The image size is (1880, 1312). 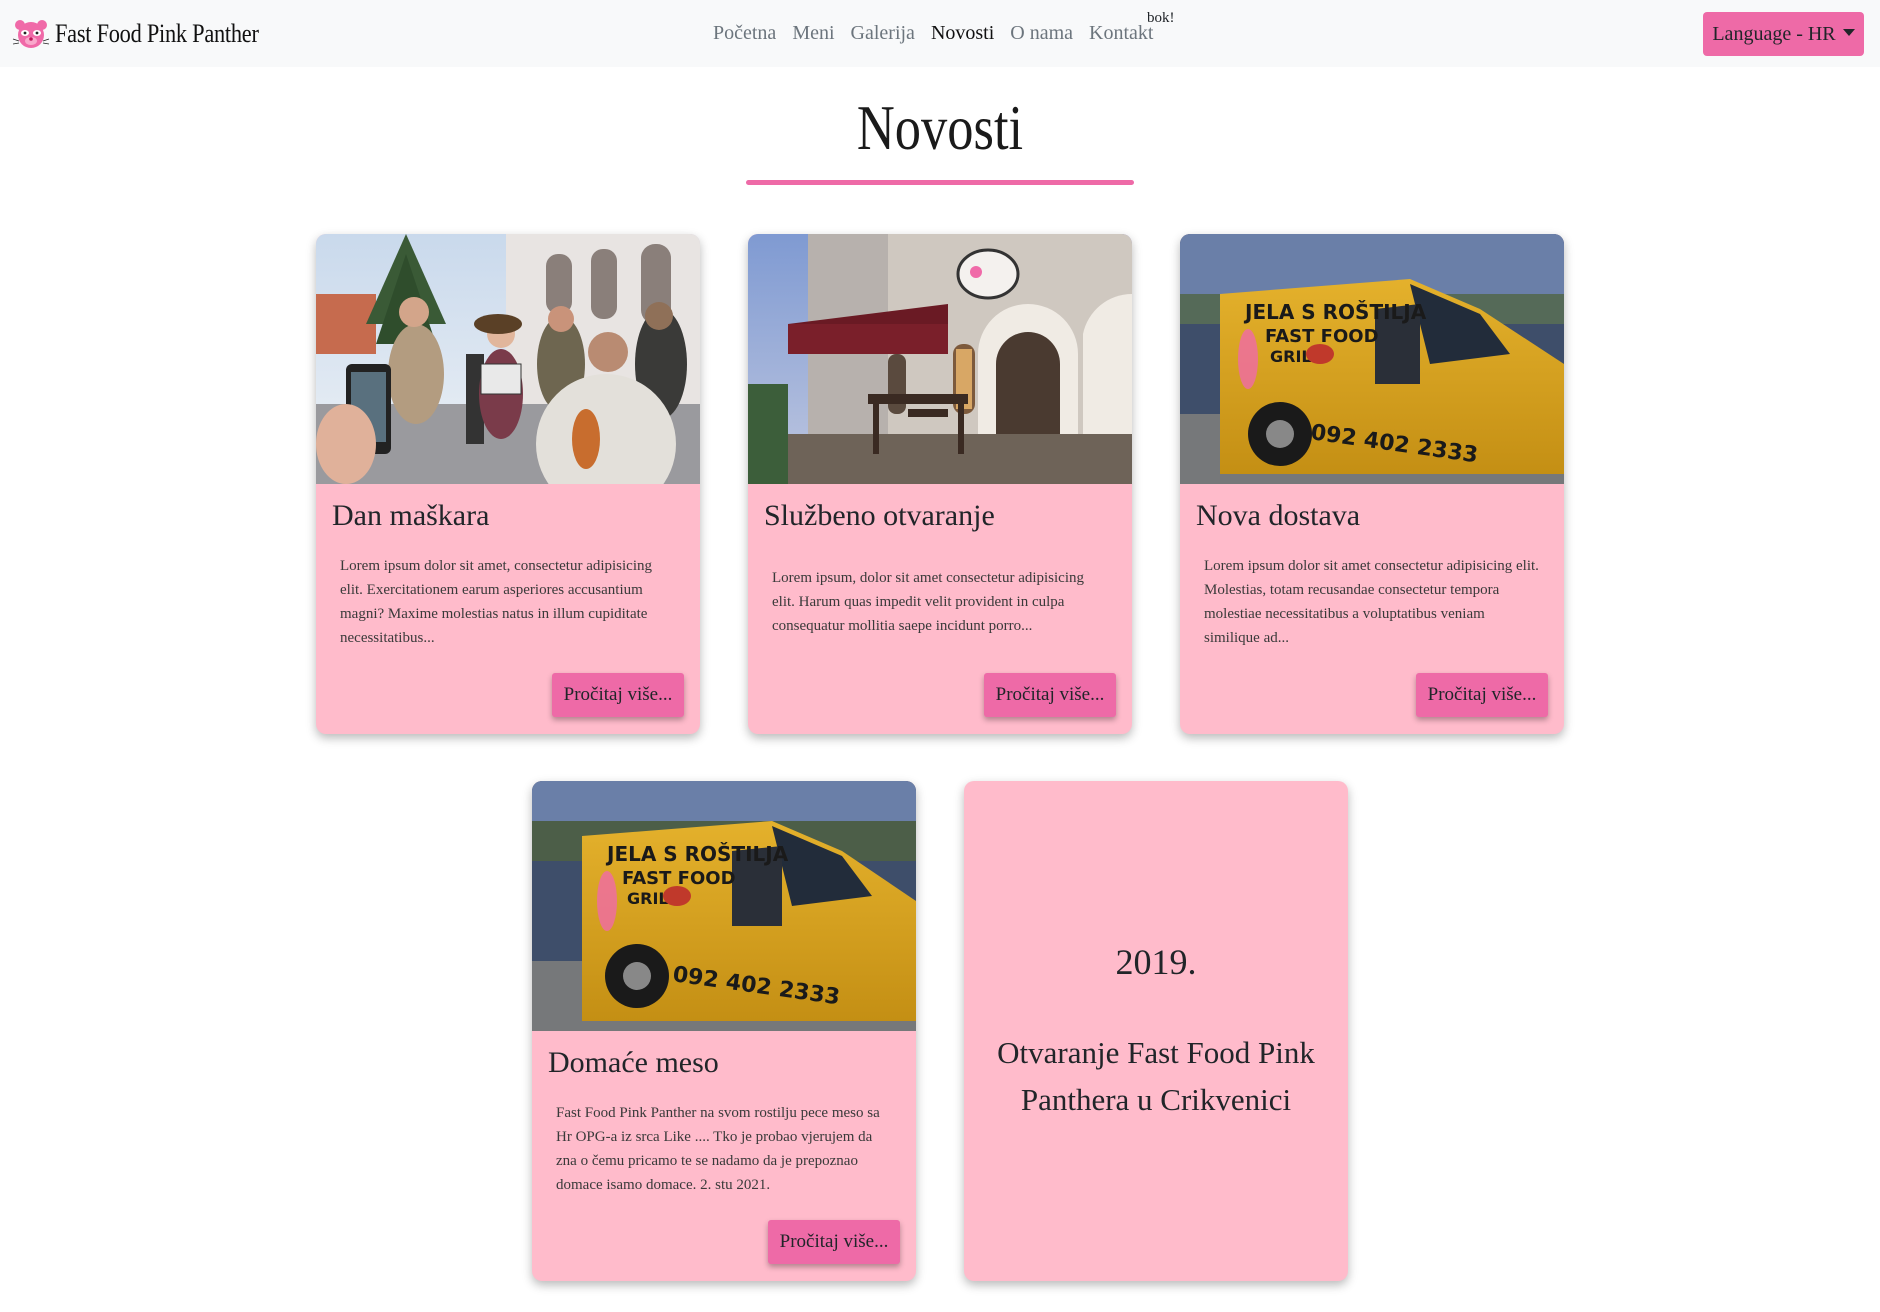 What do you see at coordinates (879, 515) in the screenshot?
I see `news-title: Službeno otvaranje` at bounding box center [879, 515].